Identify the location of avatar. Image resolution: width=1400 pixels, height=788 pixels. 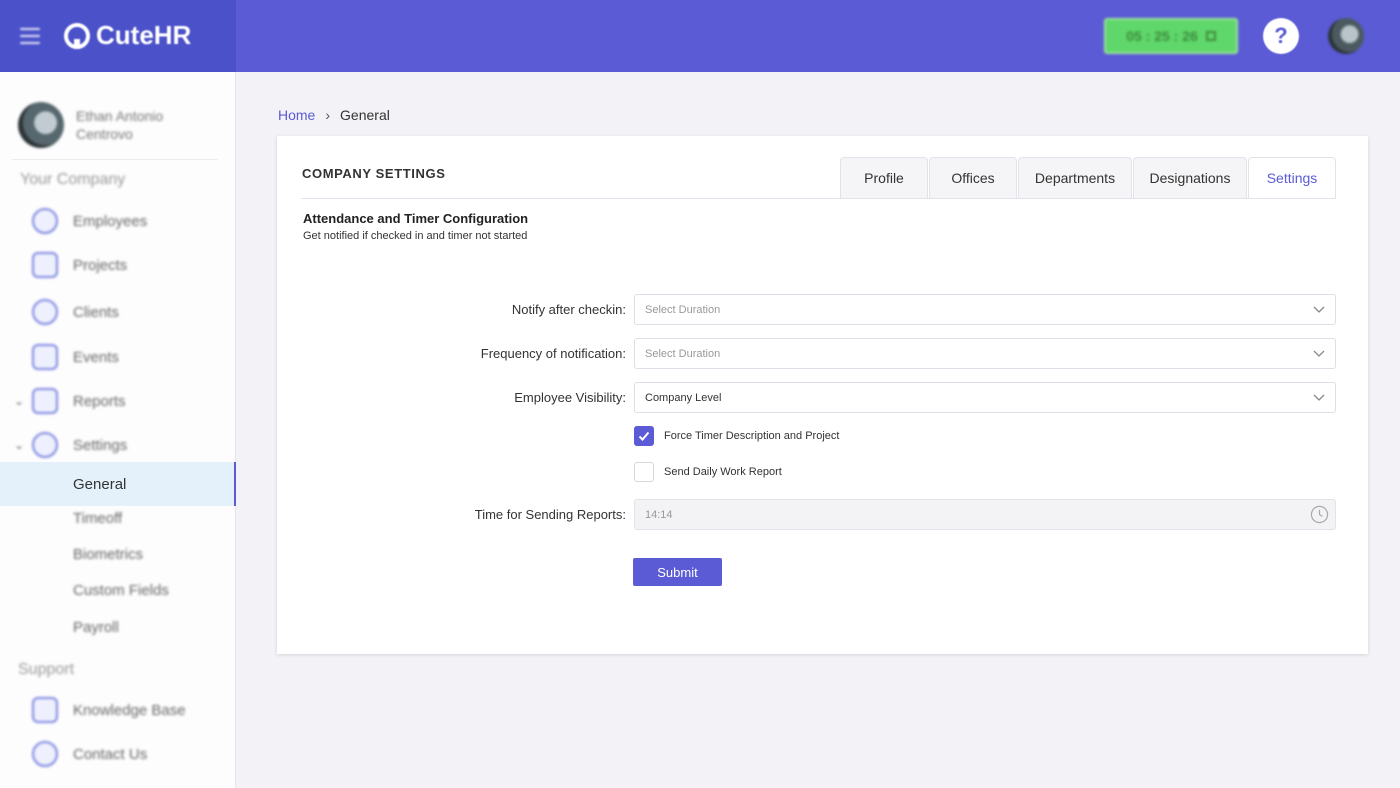
(41, 125).